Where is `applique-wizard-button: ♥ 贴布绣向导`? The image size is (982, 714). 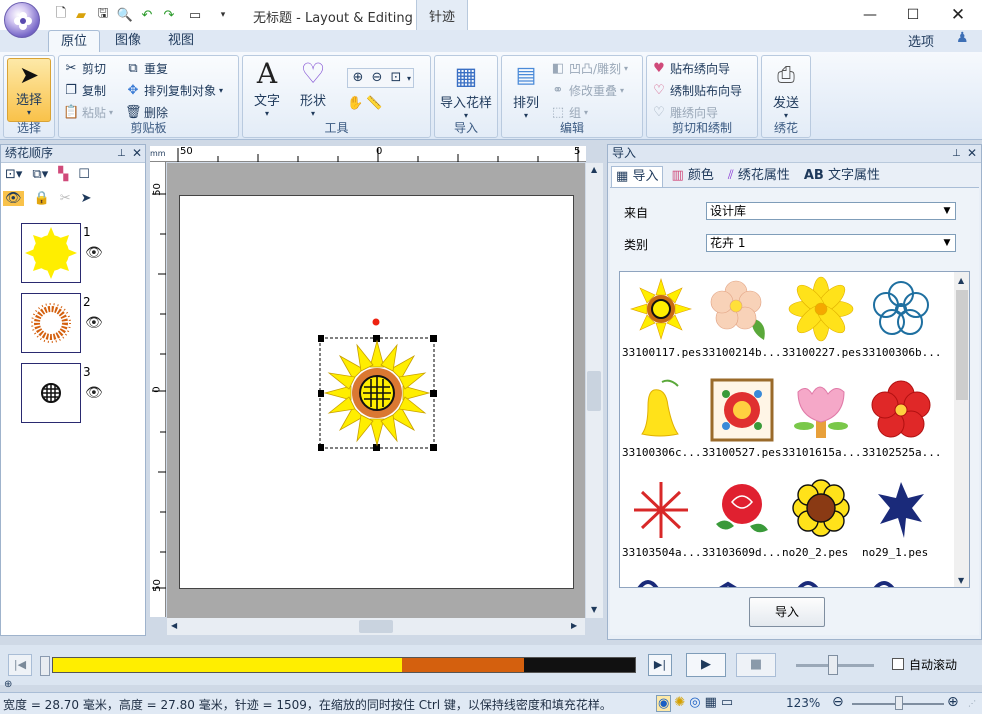
applique-wizard-button: ♥ 贴布绣向导 is located at coordinates (690, 68).